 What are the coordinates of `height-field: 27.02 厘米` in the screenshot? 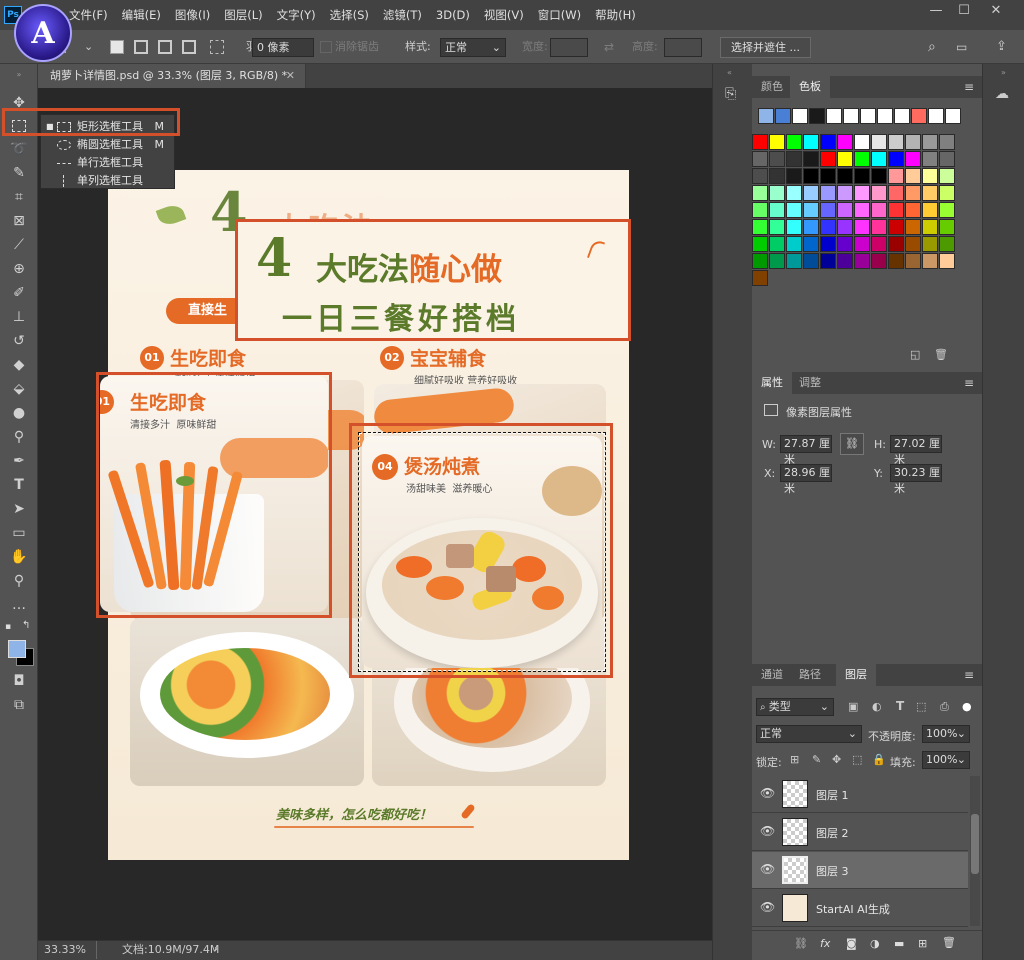 It's located at (916, 450).